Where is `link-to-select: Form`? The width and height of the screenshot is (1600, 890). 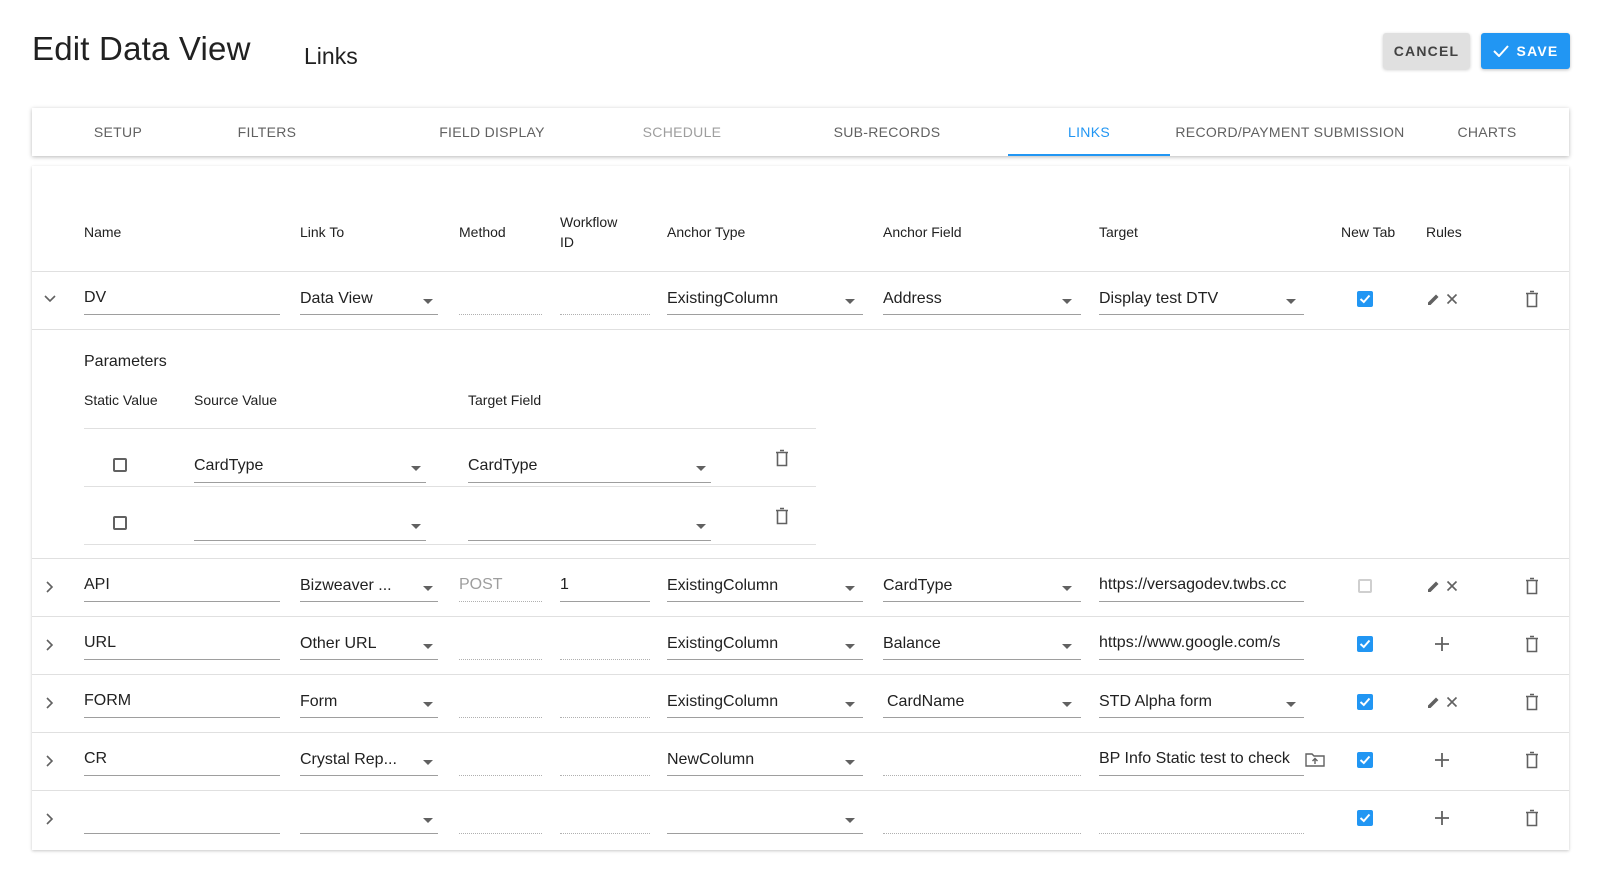 link-to-select: Form is located at coordinates (360, 702).